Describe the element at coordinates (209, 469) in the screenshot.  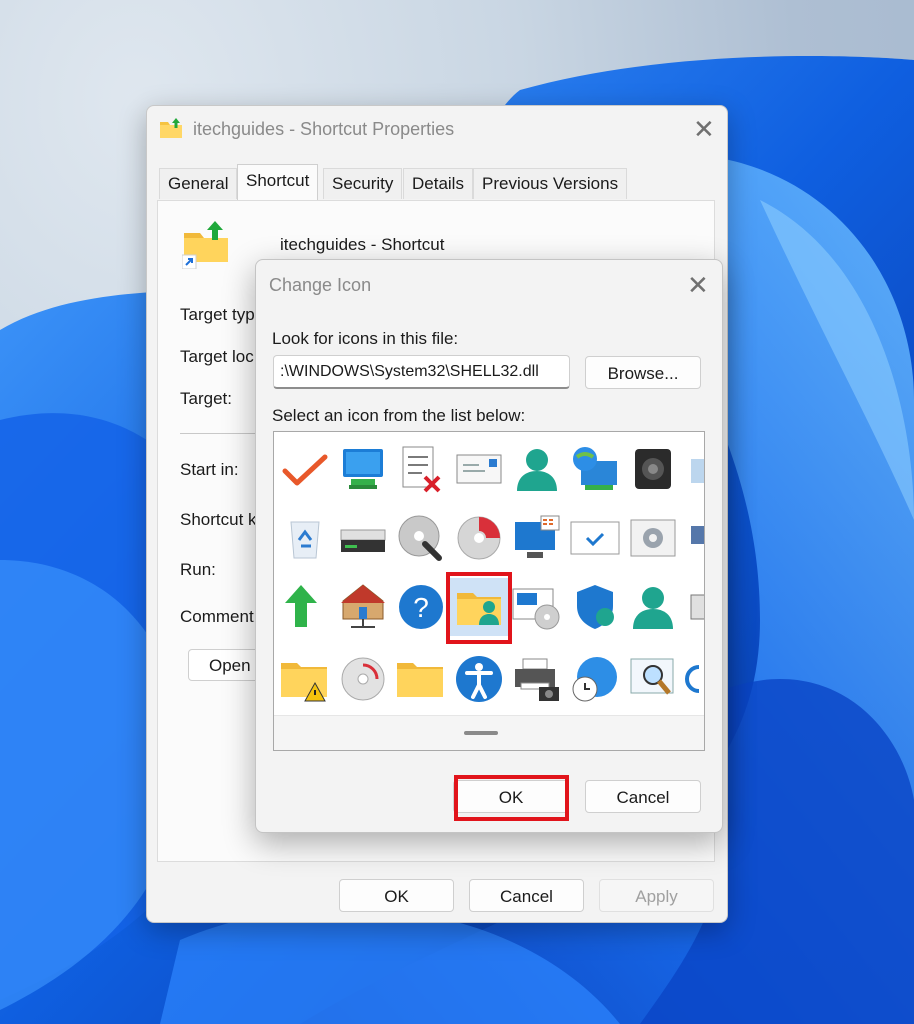
I see `start-in-label: Start in:` at that location.